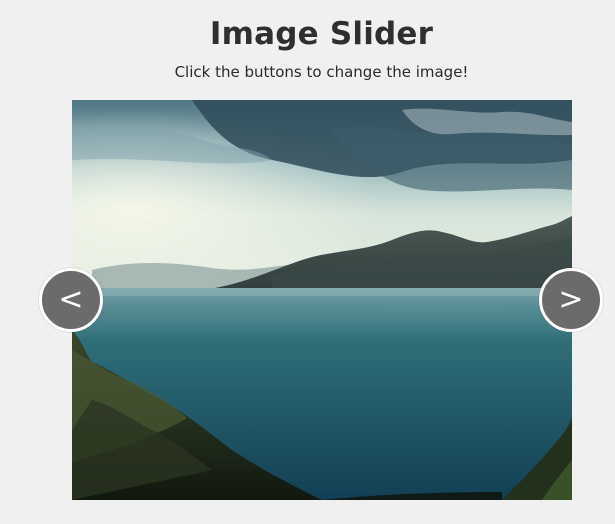  What do you see at coordinates (321, 72) in the screenshot?
I see `page-subtitle: Click the buttons to change the image!` at bounding box center [321, 72].